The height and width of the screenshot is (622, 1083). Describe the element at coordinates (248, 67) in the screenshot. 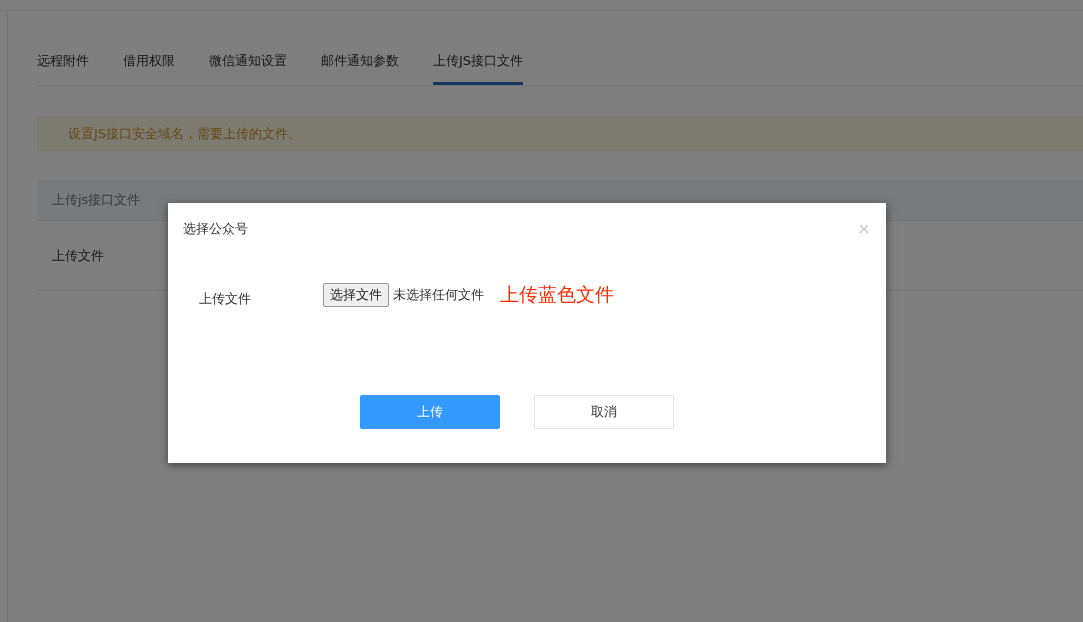

I see `tab: 微信通知设置` at that location.